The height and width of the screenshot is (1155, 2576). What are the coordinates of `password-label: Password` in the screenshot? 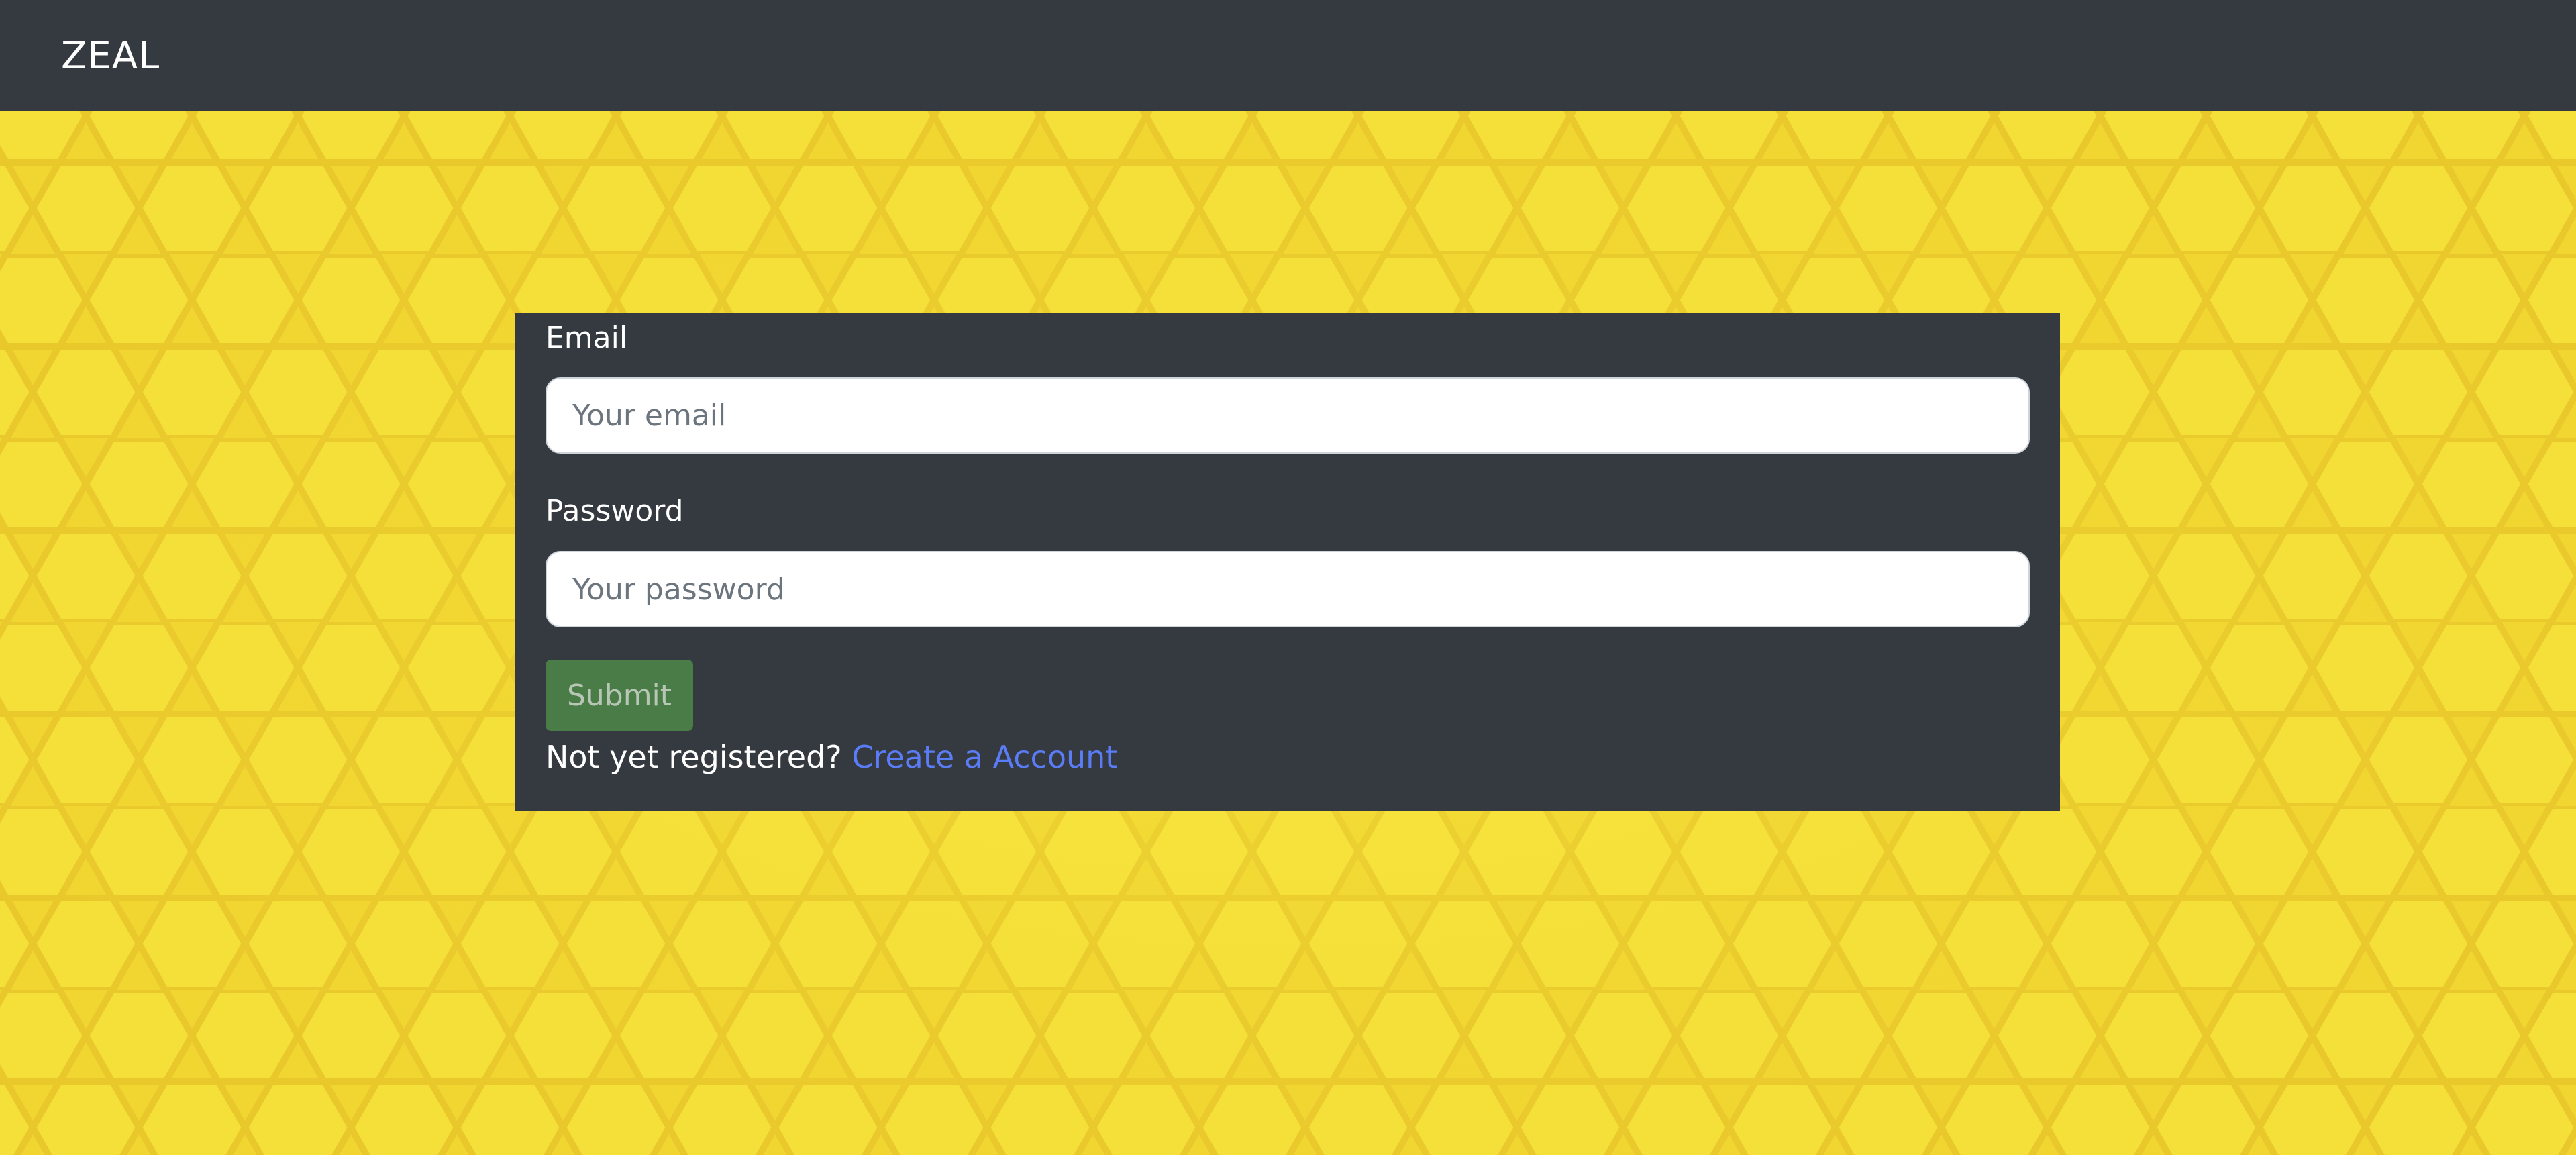 It's located at (615, 511).